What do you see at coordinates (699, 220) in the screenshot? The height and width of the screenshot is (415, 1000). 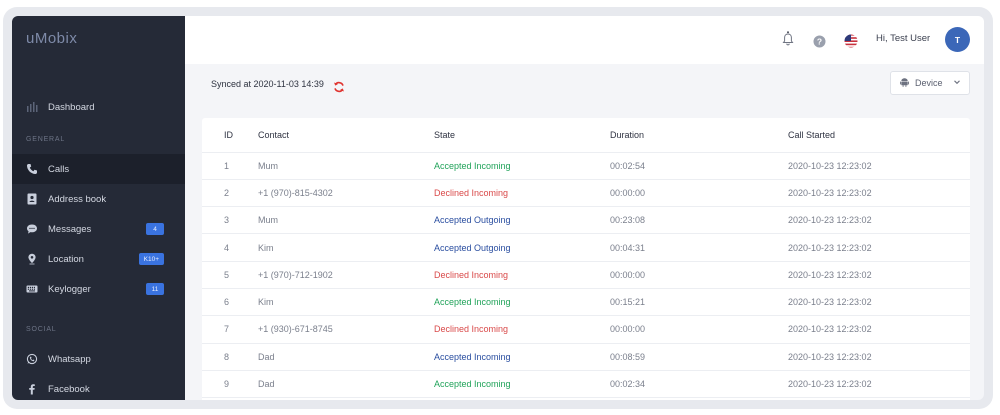 I see `cell-duration: 00:23:08` at bounding box center [699, 220].